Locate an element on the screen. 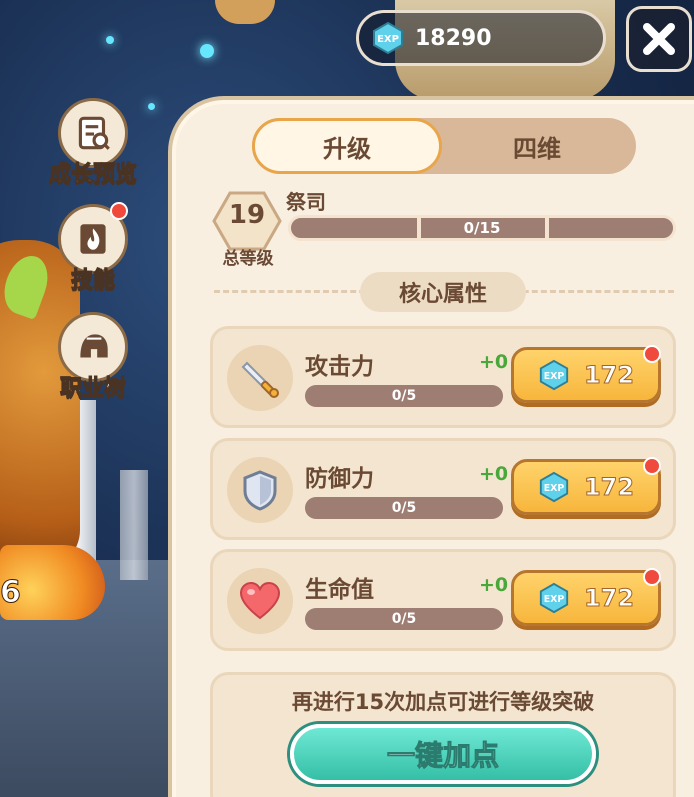 This screenshot has height=797, width=694. skill-button: 技能 is located at coordinates (93, 248).